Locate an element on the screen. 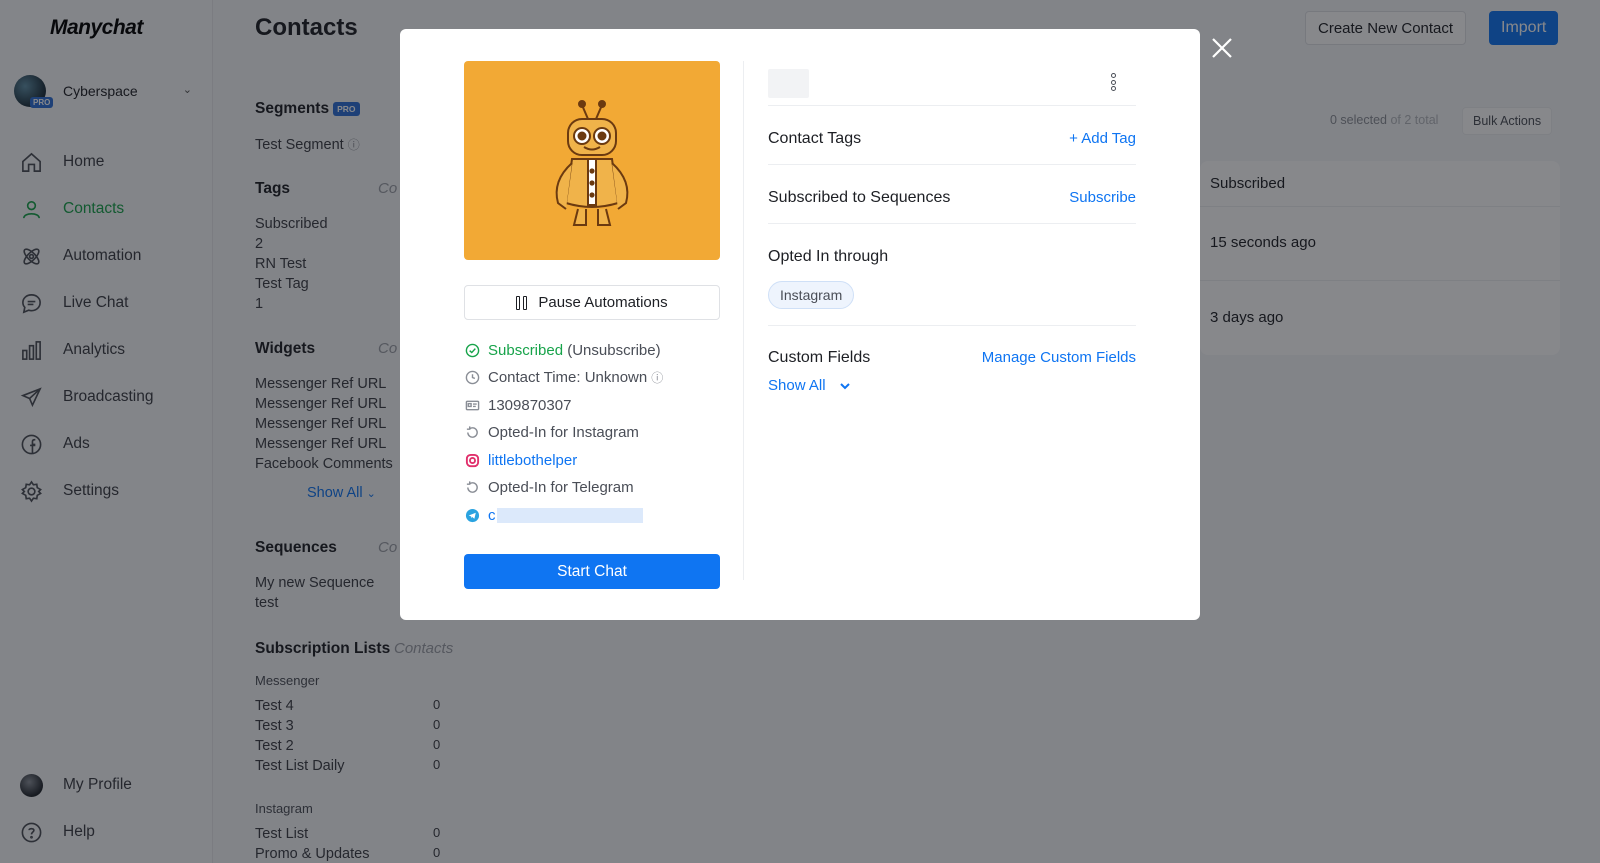 This screenshot has height=863, width=1600. show-all-label: Show All is located at coordinates (797, 385).